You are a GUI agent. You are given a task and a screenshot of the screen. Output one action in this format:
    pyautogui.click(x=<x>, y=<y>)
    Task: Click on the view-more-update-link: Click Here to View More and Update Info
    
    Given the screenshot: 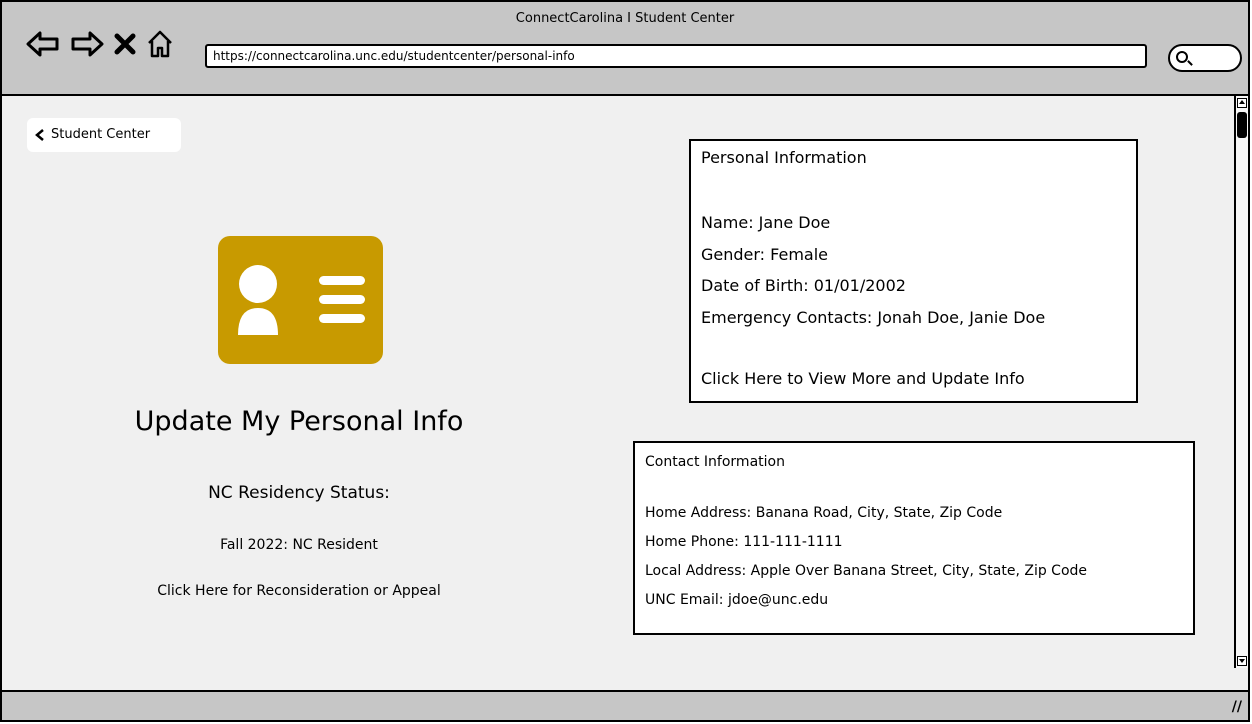 What is the action you would take?
    pyautogui.click(x=913, y=379)
    